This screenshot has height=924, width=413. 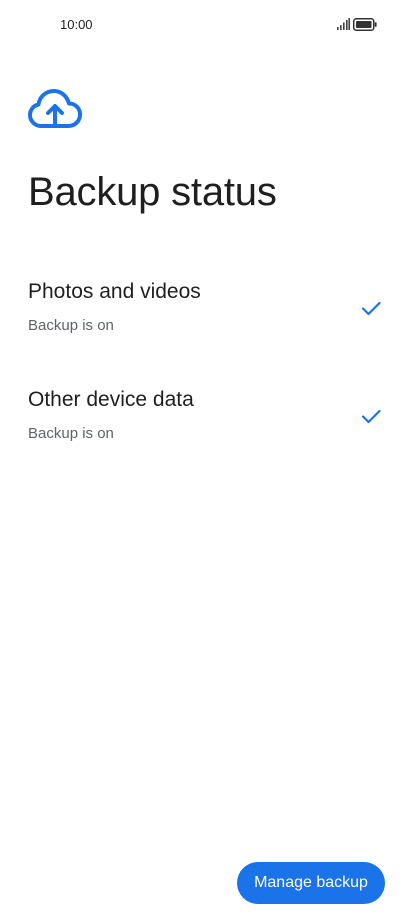 What do you see at coordinates (55, 108) in the screenshot?
I see `cloud-upload-icon` at bounding box center [55, 108].